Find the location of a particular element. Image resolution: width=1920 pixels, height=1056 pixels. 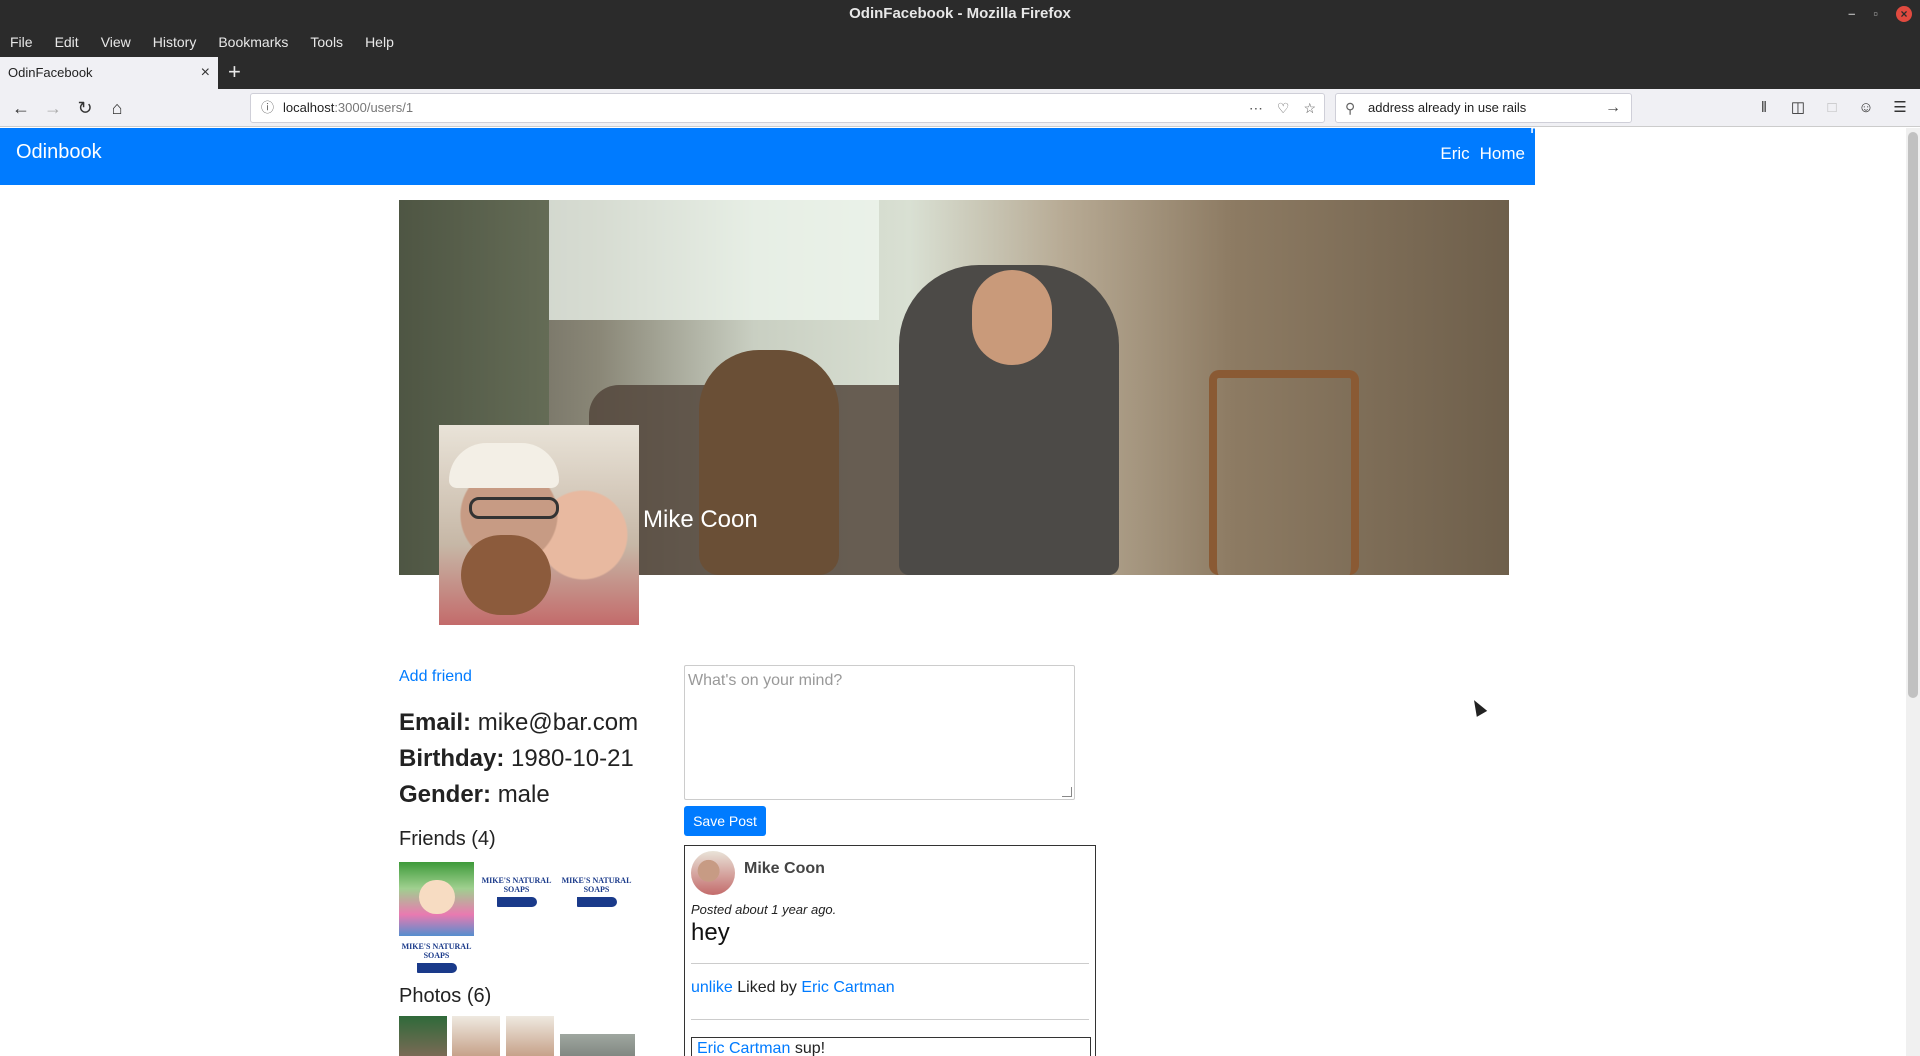

liked-by-label: Liked by is located at coordinates (767, 987).